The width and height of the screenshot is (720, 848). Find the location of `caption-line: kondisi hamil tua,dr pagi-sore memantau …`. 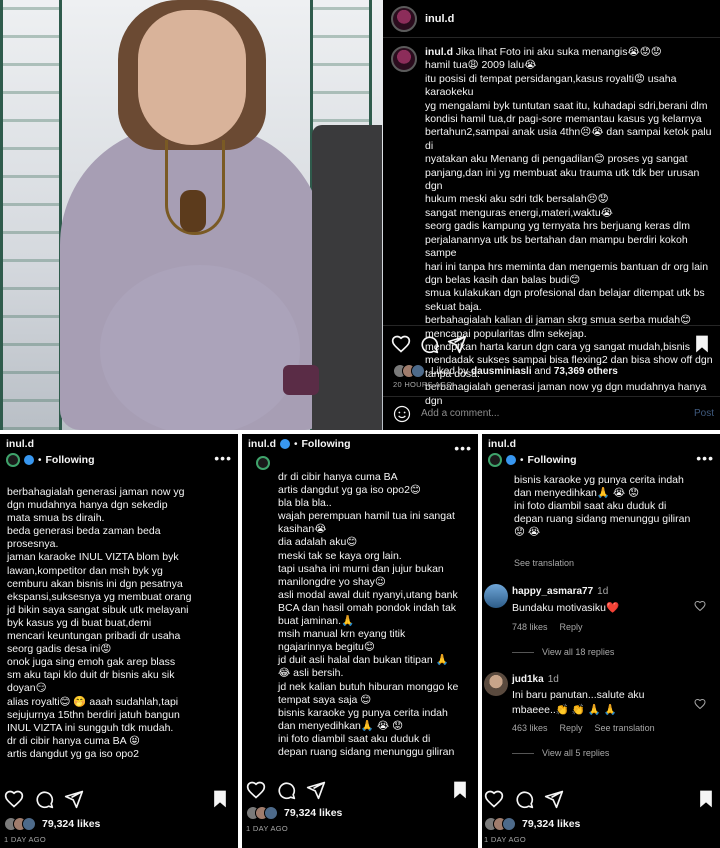

caption-line: kondisi hamil tua,dr pagi-sore memantau … is located at coordinates (563, 119).